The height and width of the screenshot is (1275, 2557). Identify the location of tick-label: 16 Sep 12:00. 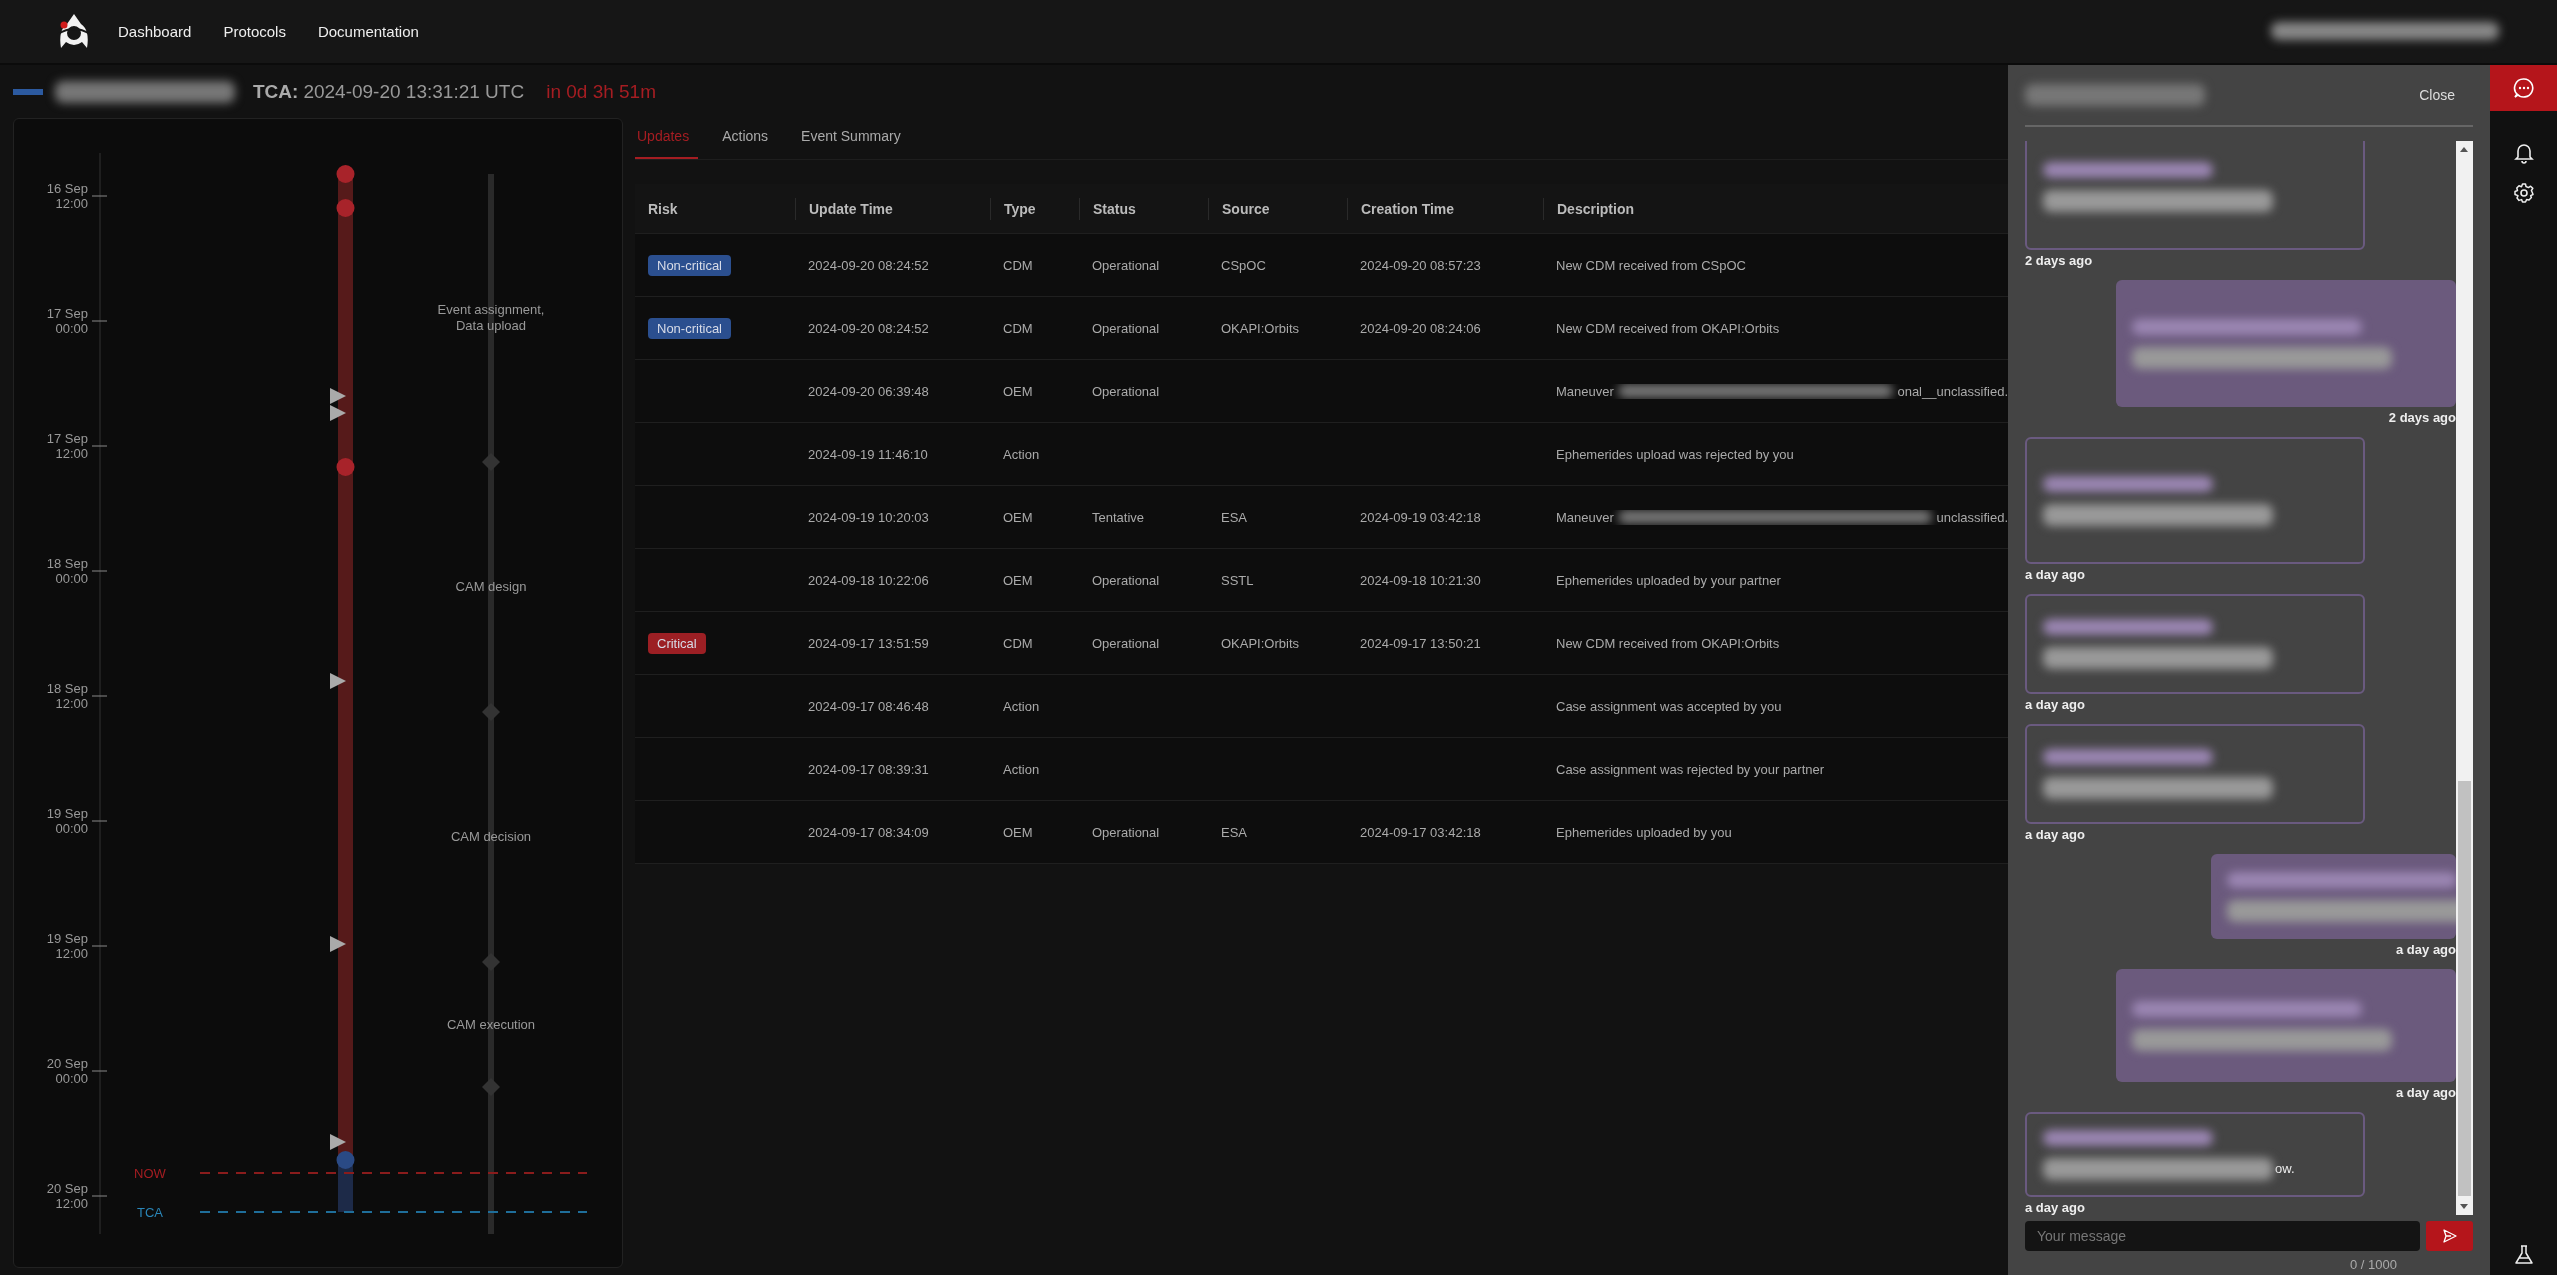
(67, 196).